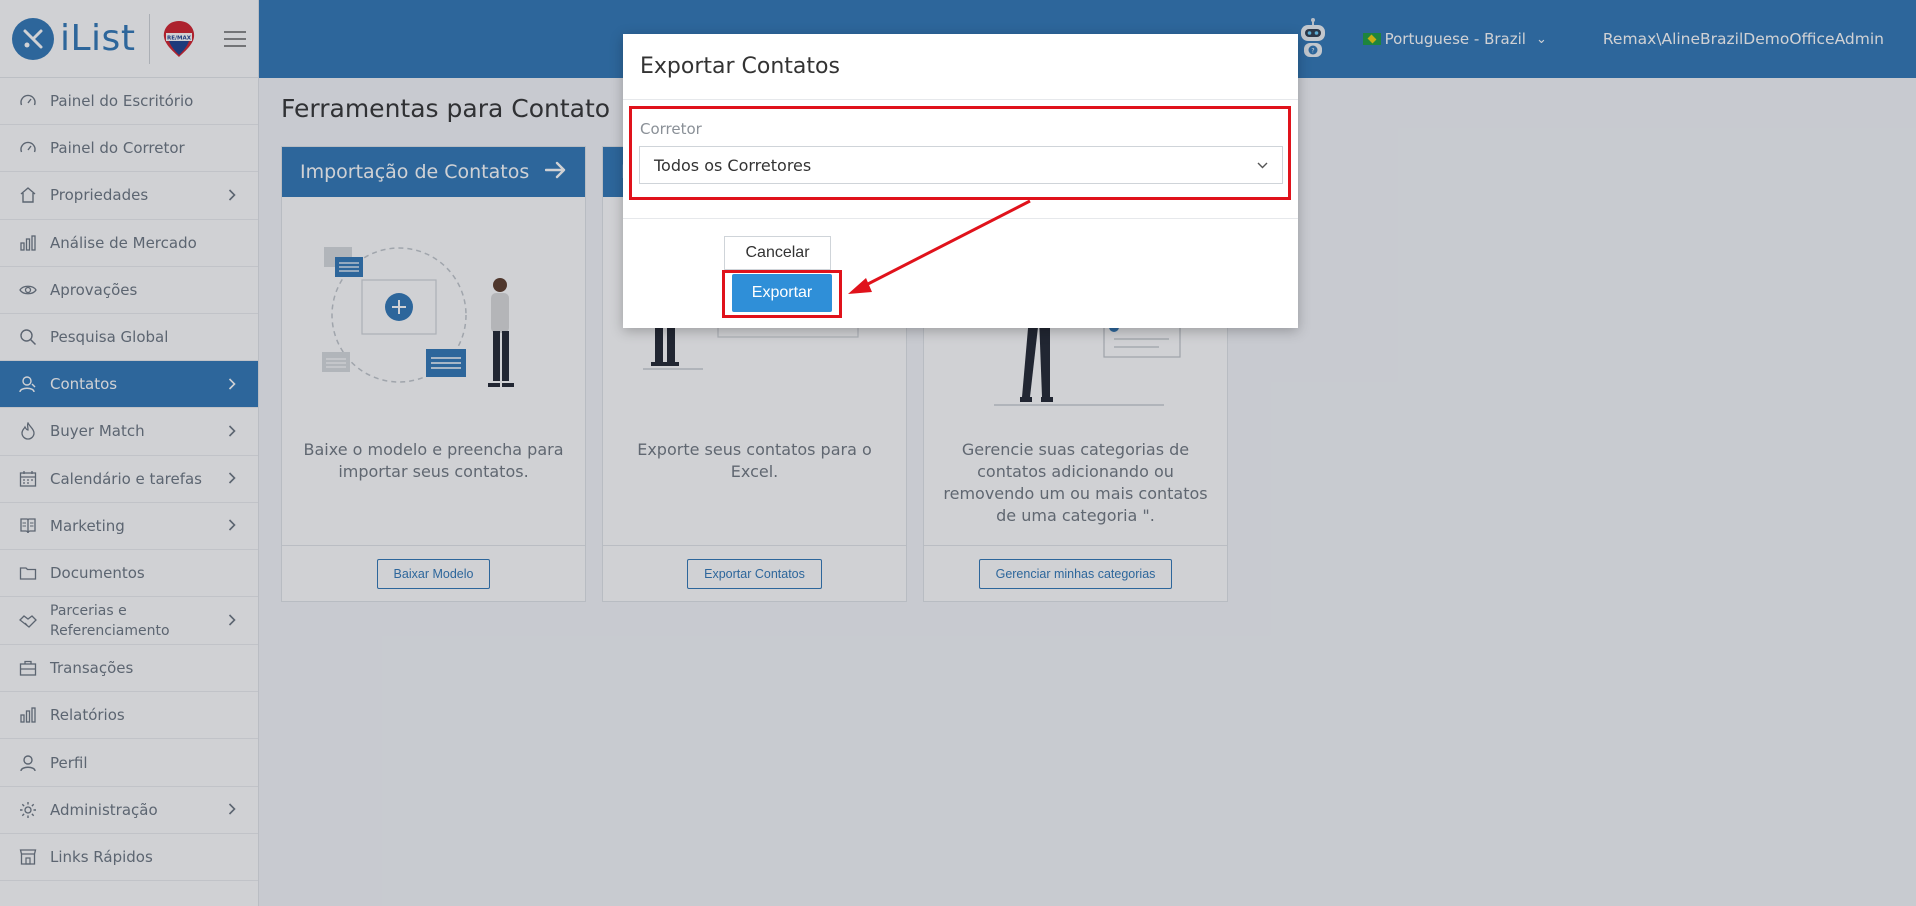 This screenshot has height=906, width=1916. I want to click on cancel-button: Cancelar, so click(777, 253).